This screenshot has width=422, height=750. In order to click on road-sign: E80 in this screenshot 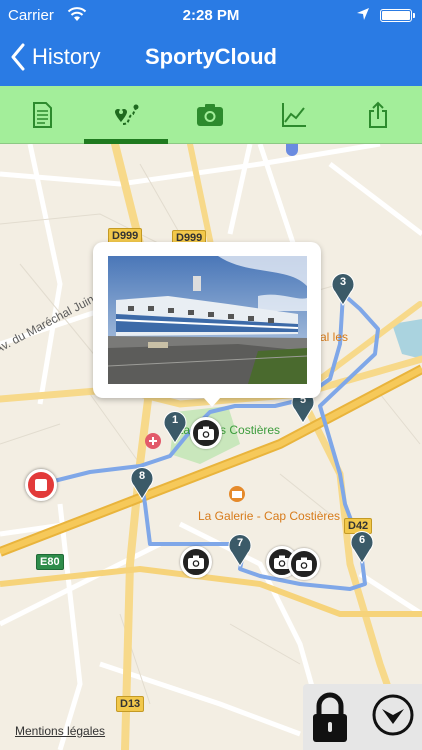, I will do `click(50, 562)`.